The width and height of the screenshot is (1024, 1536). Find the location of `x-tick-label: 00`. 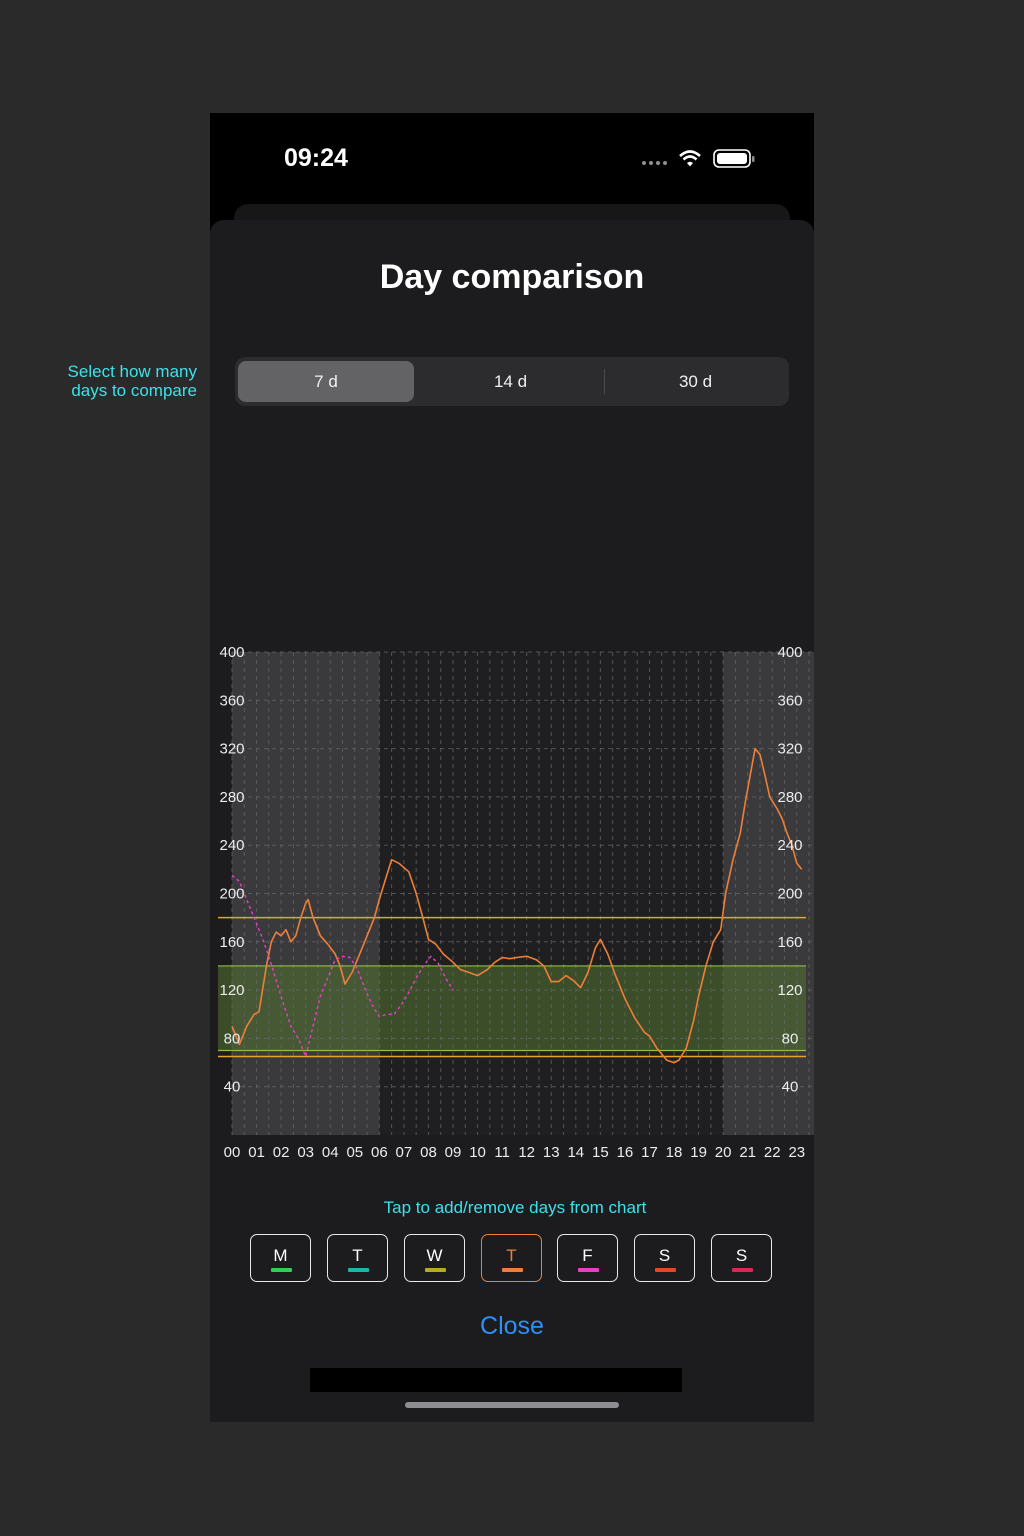

x-tick-label: 00 is located at coordinates (232, 1152).